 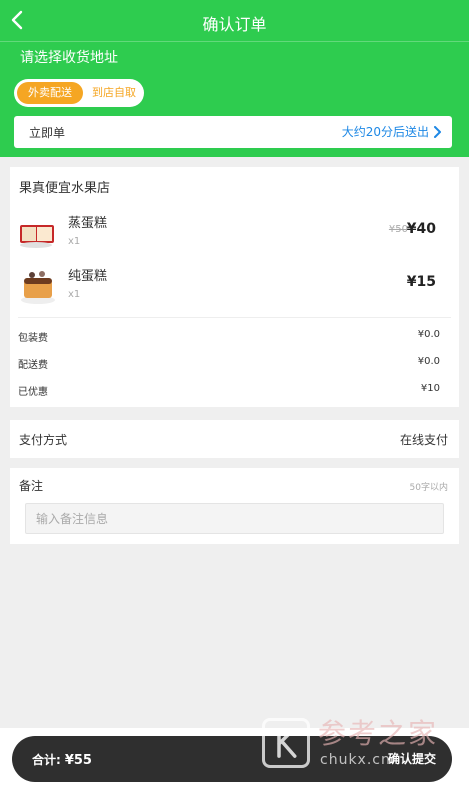 What do you see at coordinates (234, 24) in the screenshot?
I see `page-title: 确认订单` at bounding box center [234, 24].